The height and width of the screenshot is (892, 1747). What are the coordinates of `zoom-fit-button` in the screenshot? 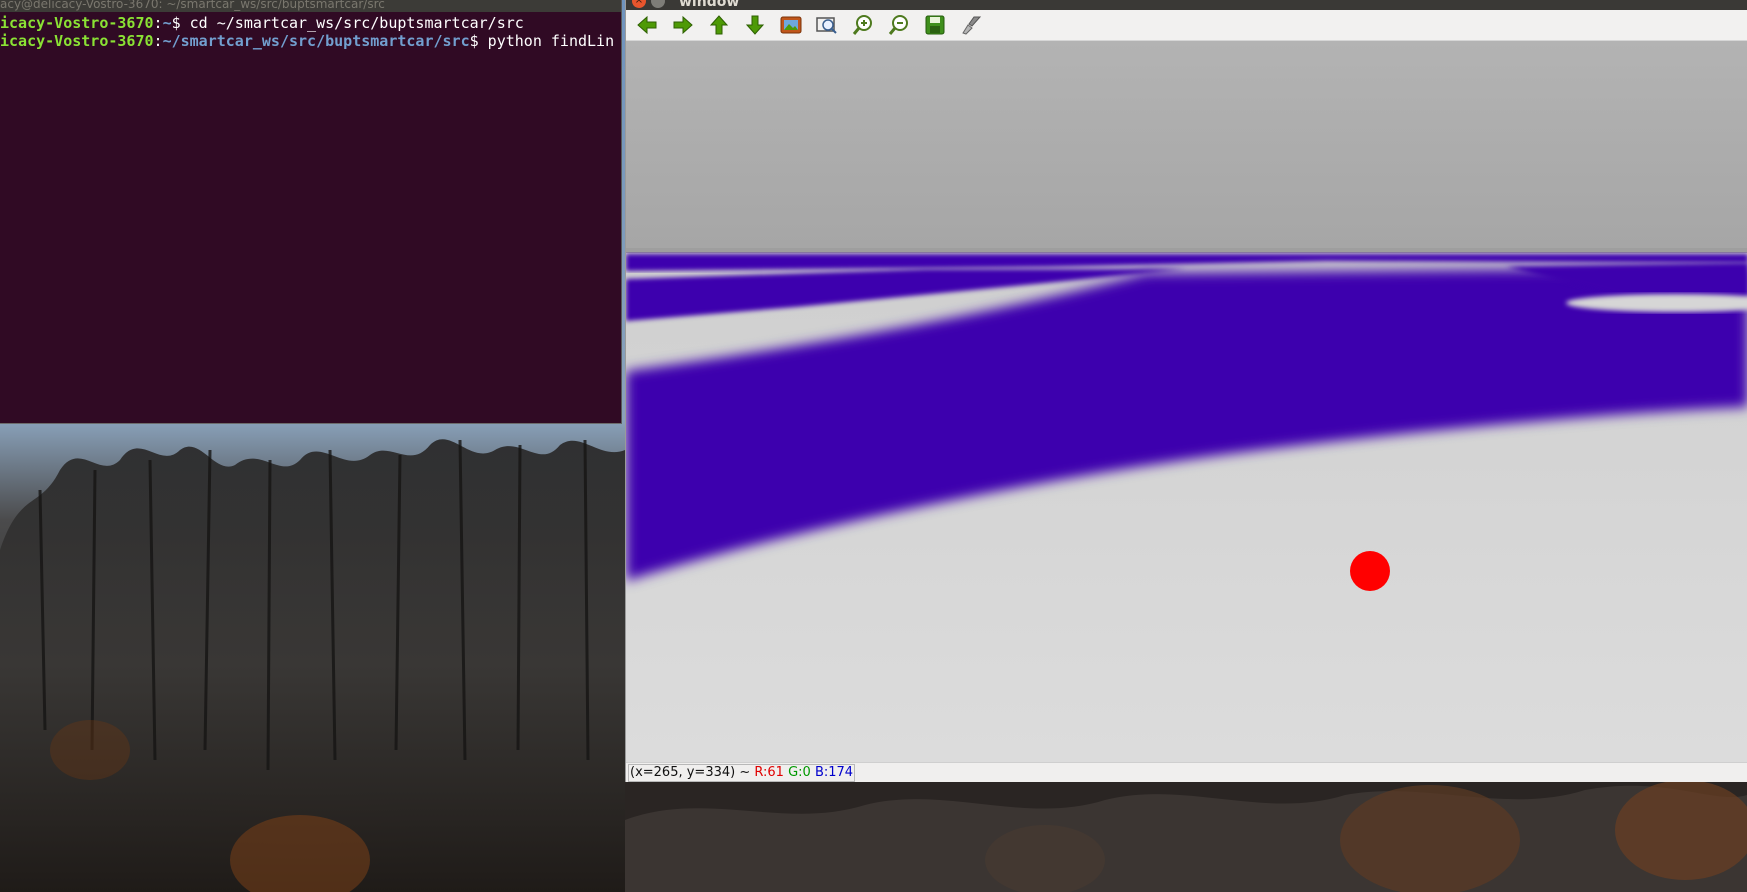 It's located at (827, 25).